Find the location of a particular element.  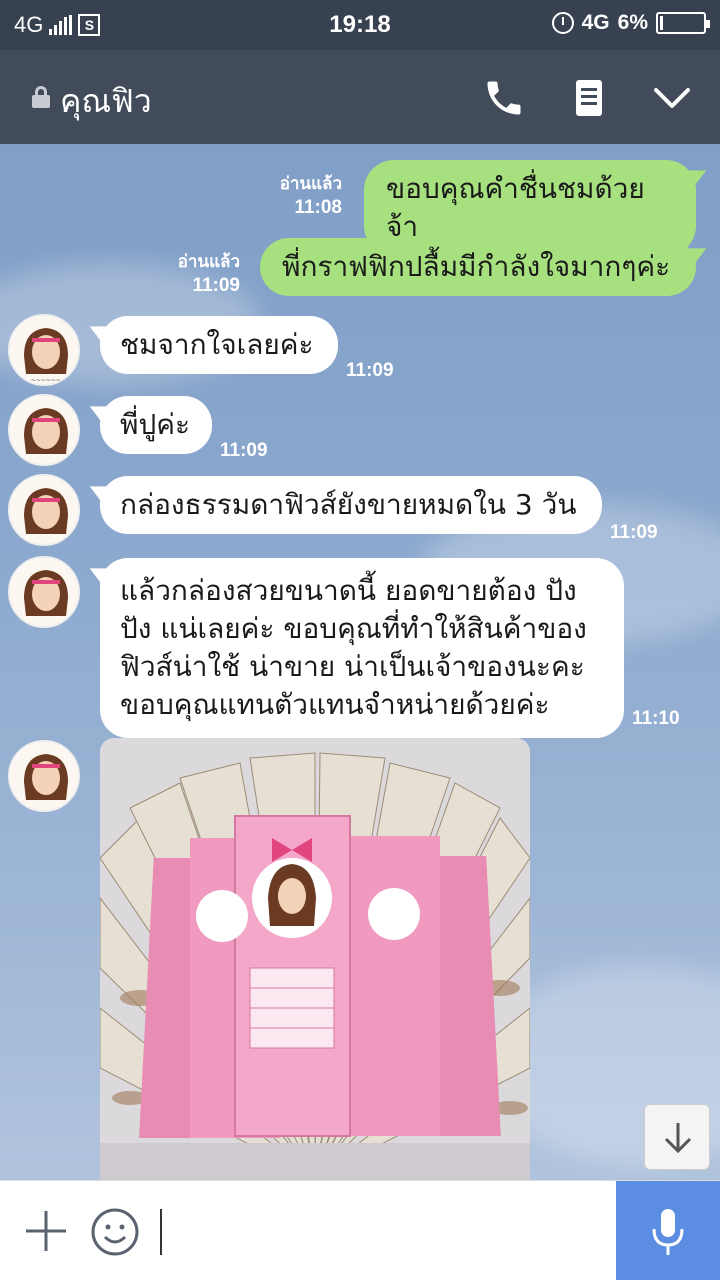

message-line: แล้วกล่องสวยขนาดนี้ ยอดขายต้อง ปัง is located at coordinates (348, 590).